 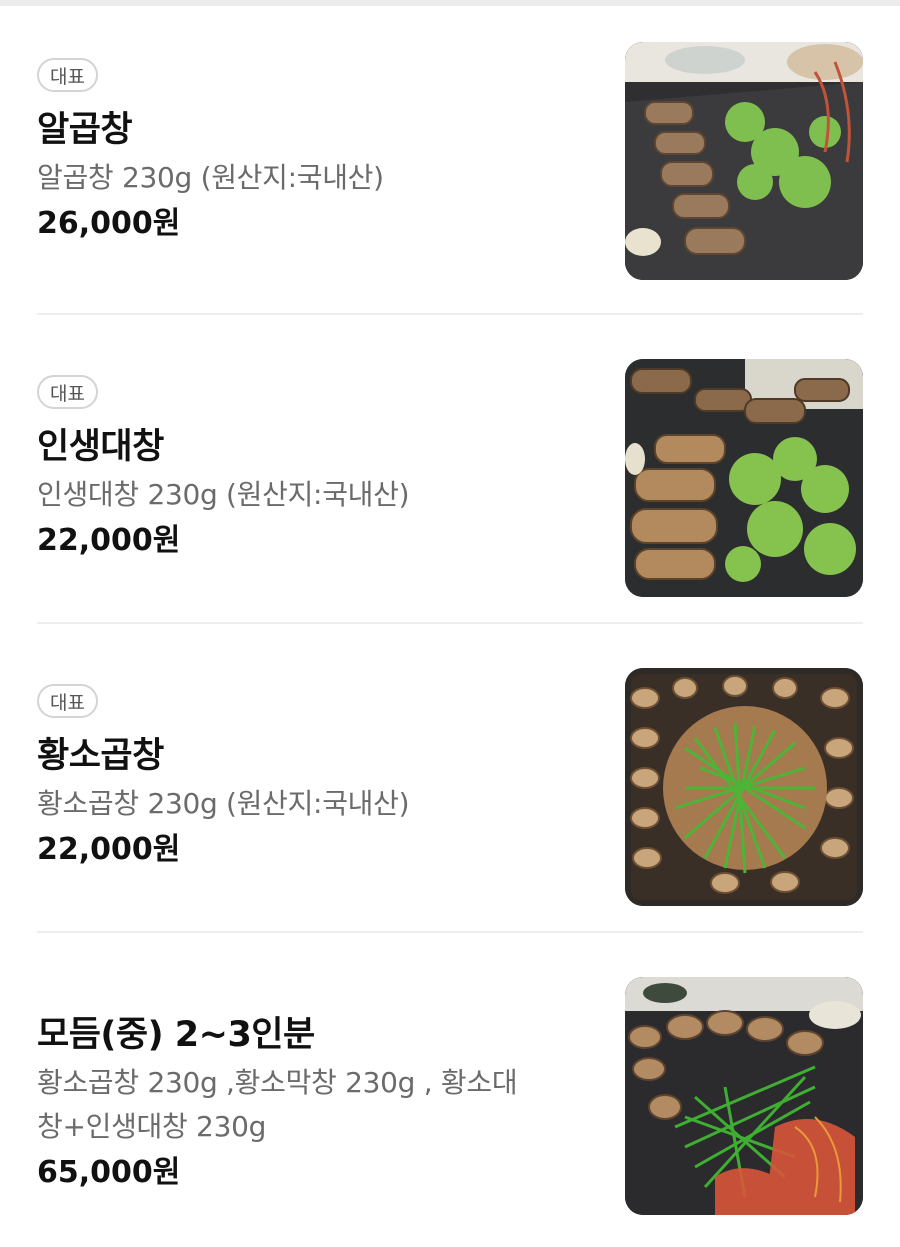 I want to click on menu-item-description-line: 황소곱창 230g ,황소막창 230g , 황소대, so click(x=277, y=1082).